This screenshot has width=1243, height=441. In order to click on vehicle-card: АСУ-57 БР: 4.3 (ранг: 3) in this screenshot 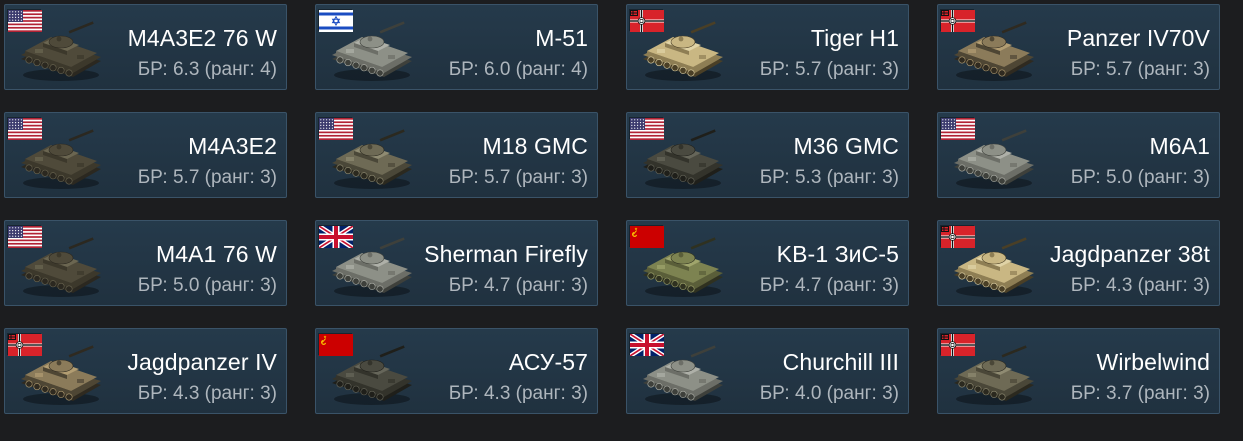, I will do `click(456, 371)`.